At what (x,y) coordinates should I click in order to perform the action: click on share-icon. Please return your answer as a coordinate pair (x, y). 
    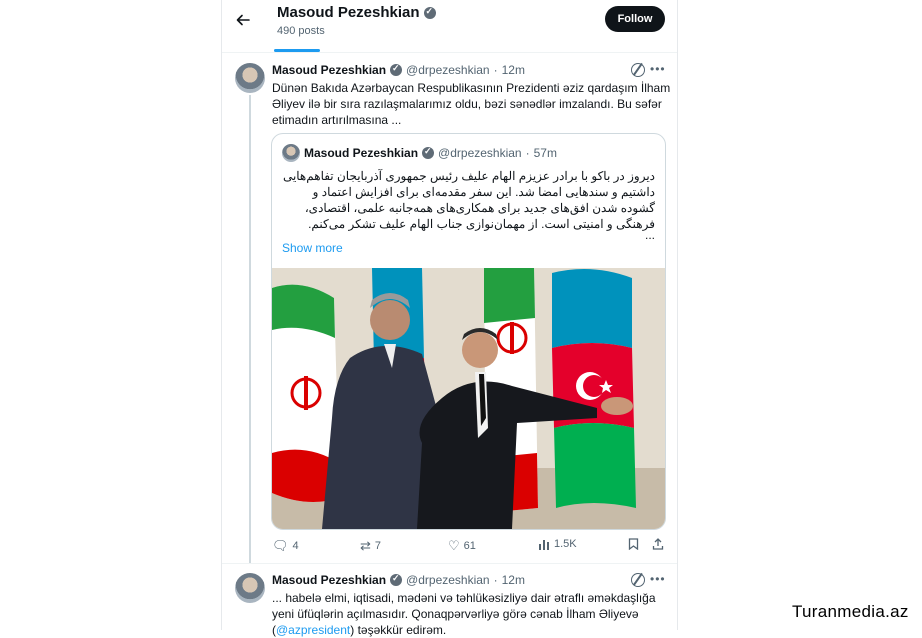
    Looking at the image, I should click on (658, 544).